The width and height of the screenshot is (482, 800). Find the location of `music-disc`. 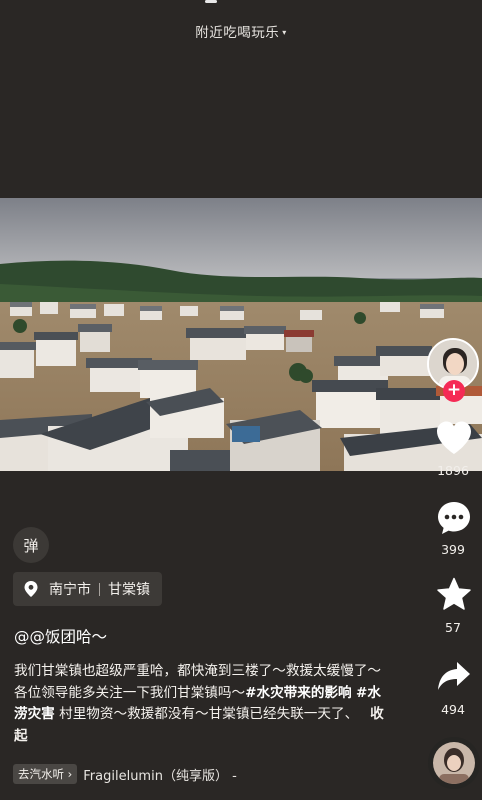

music-disc is located at coordinates (454, 763).